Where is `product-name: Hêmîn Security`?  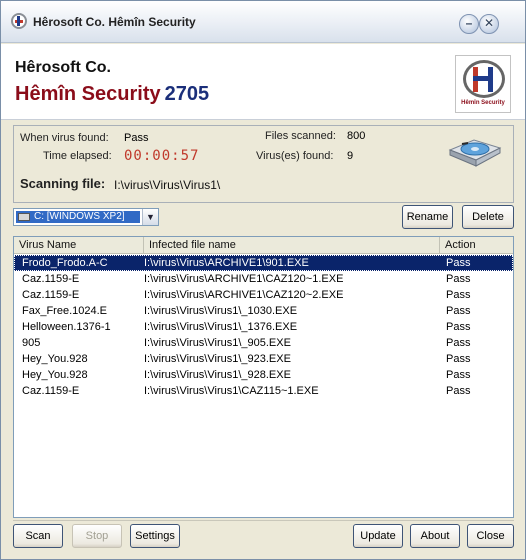 product-name: Hêmîn Security is located at coordinates (88, 94).